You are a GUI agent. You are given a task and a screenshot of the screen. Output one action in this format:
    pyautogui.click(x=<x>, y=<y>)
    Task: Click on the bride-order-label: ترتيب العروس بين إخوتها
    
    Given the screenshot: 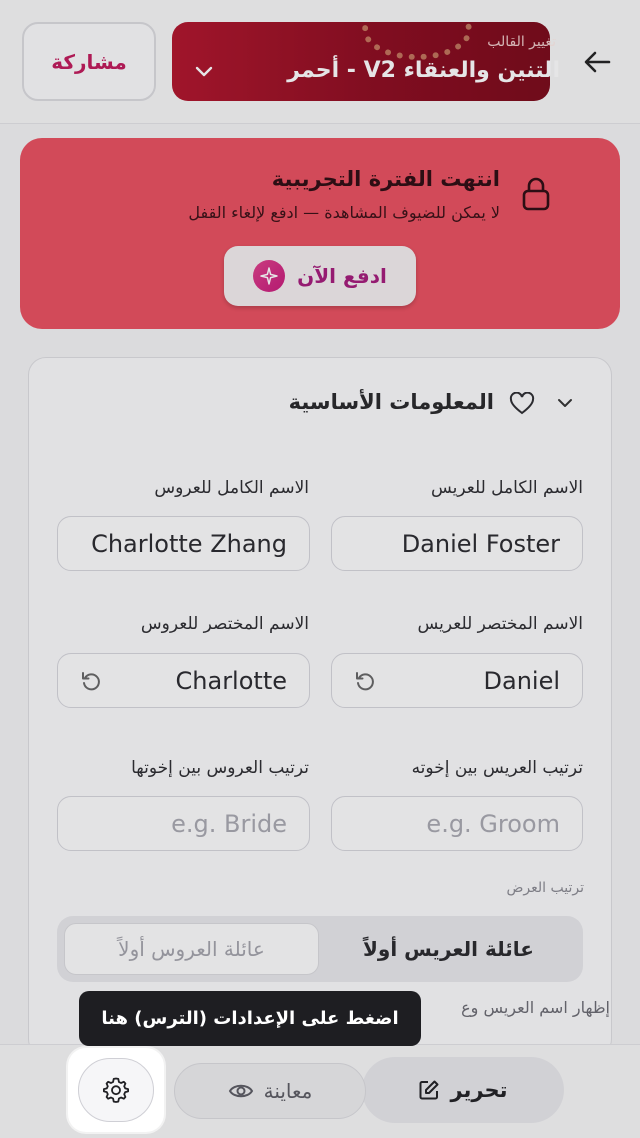 What is the action you would take?
    pyautogui.click(x=220, y=768)
    